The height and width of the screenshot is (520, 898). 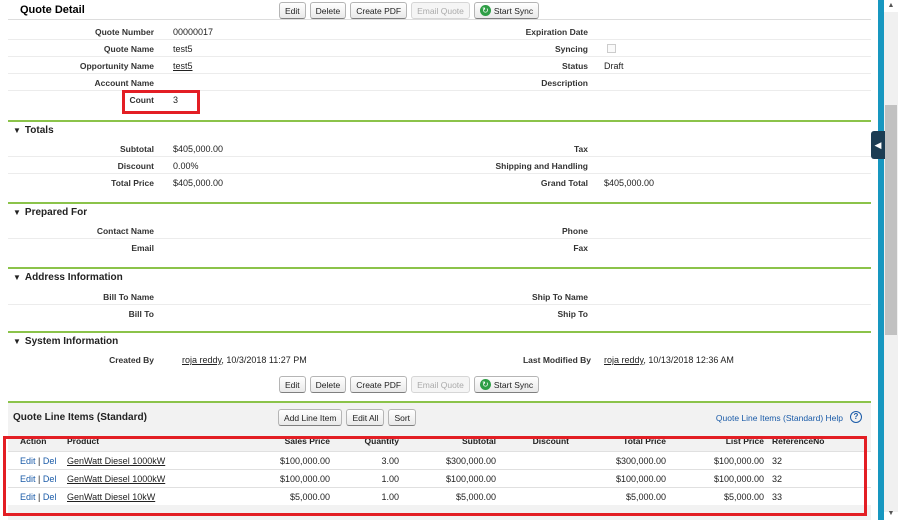 I want to click on scroll-down-arrow-icon: ▼, so click(x=891, y=513).